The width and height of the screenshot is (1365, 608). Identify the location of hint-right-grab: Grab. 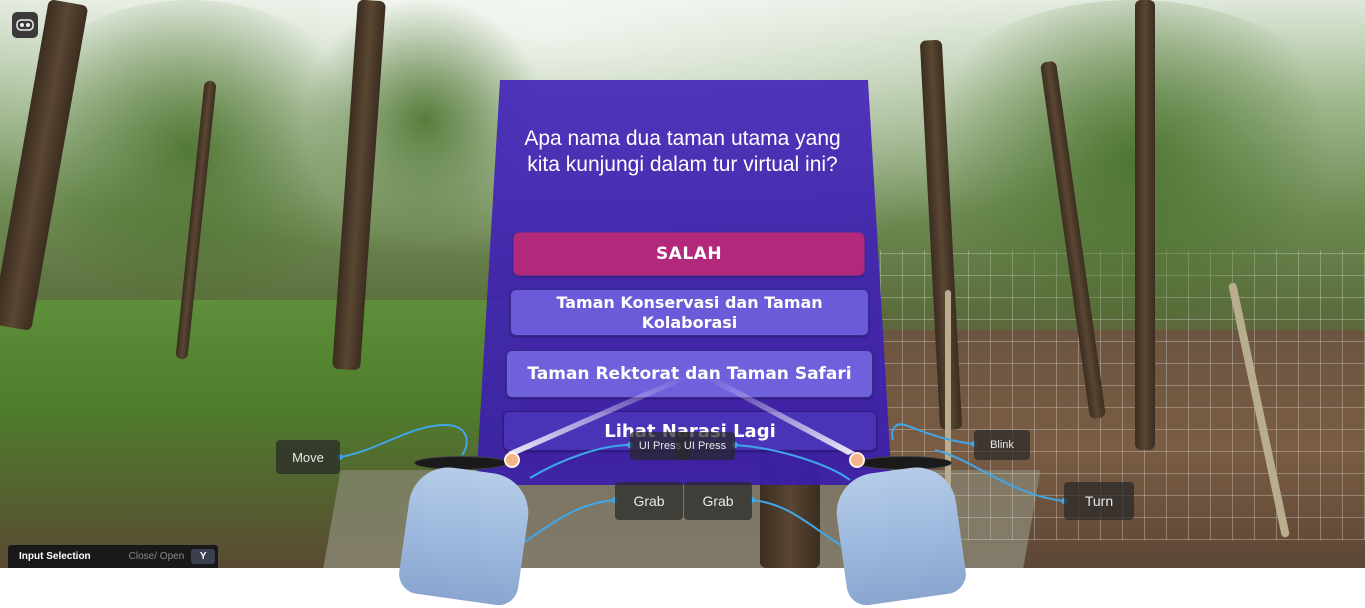
(718, 501).